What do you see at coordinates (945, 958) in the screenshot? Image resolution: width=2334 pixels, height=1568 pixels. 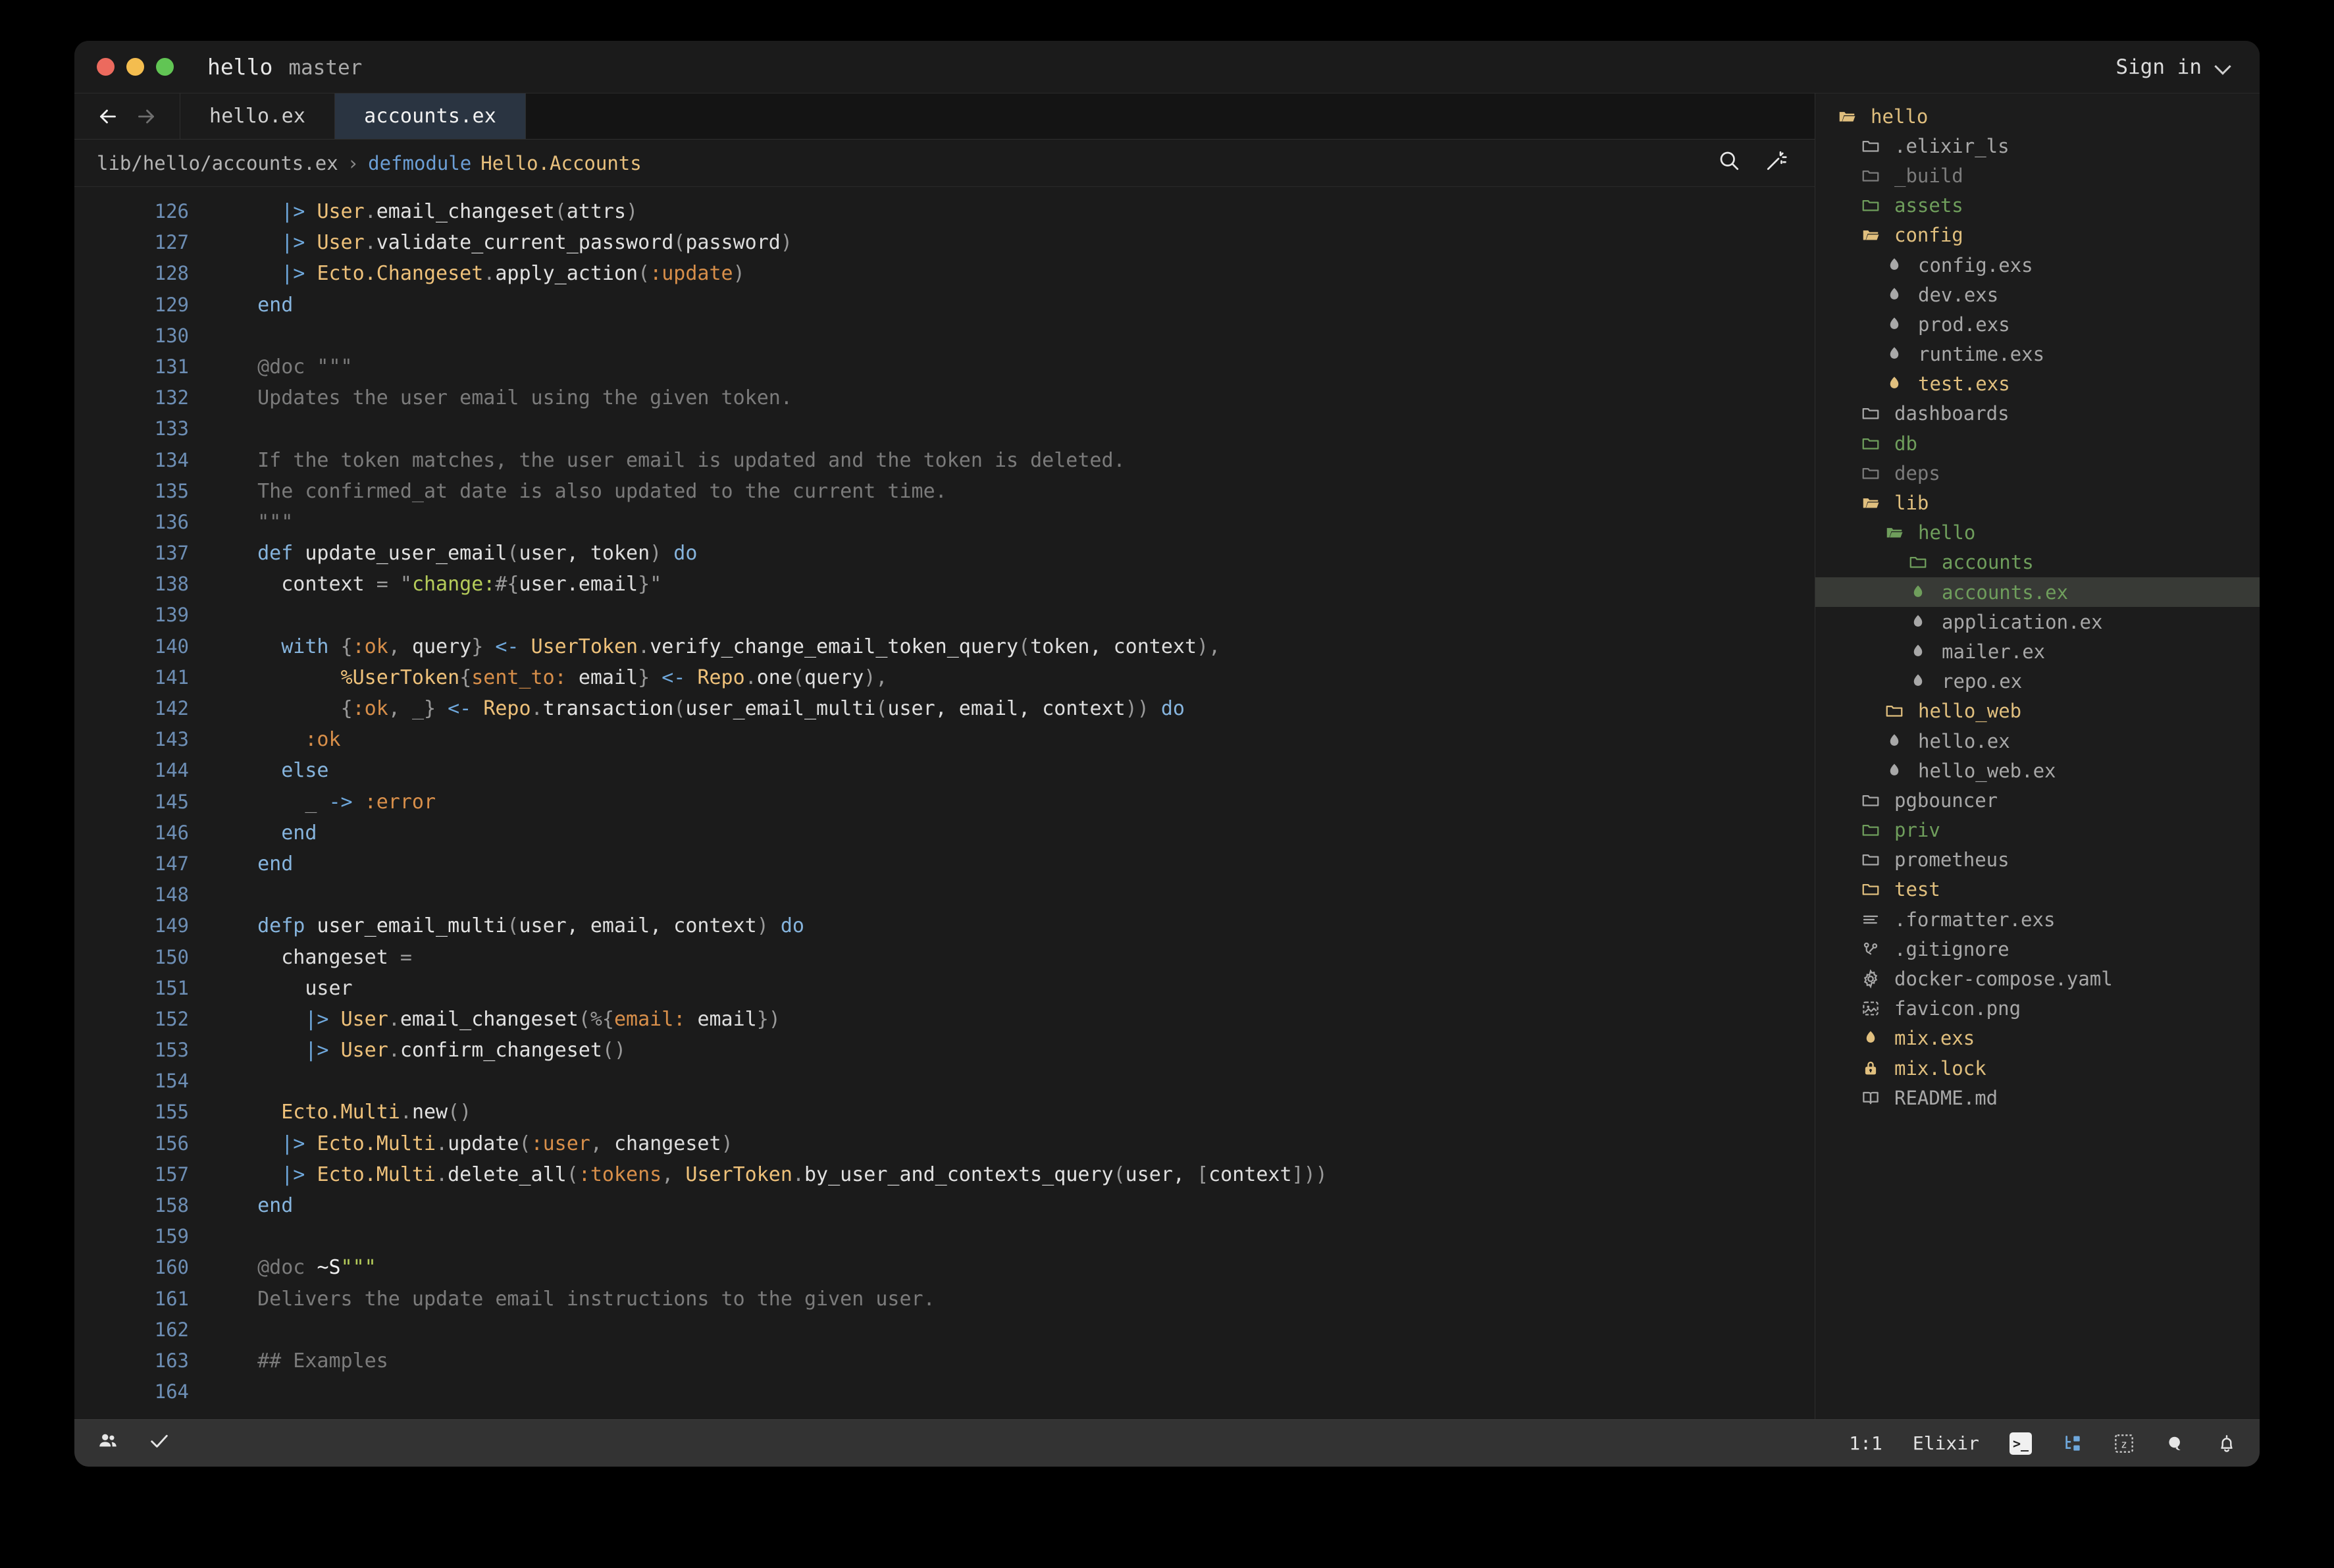 I see `code-line: 150 changeset =` at bounding box center [945, 958].